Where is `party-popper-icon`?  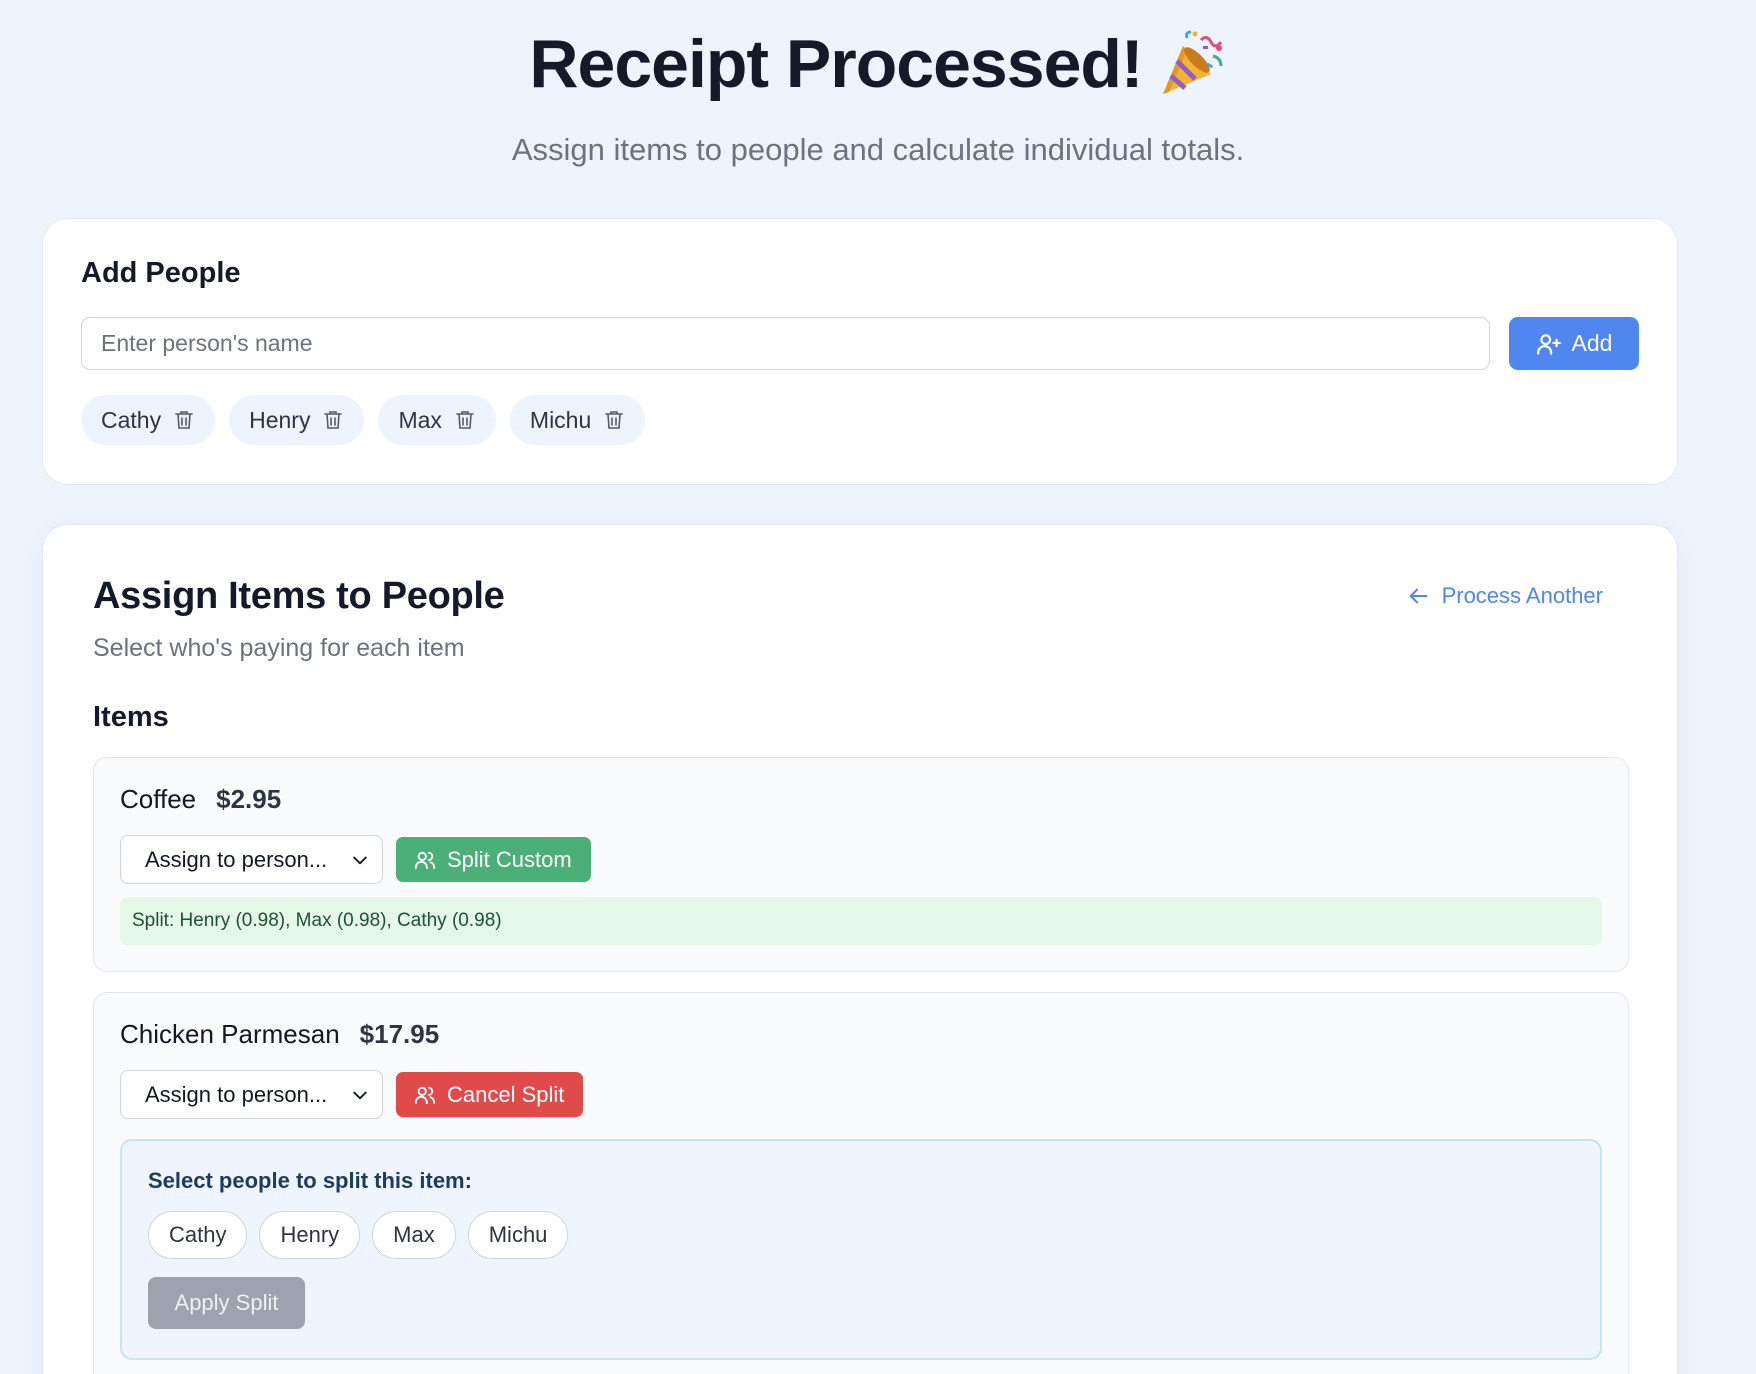
party-popper-icon is located at coordinates (1192, 62).